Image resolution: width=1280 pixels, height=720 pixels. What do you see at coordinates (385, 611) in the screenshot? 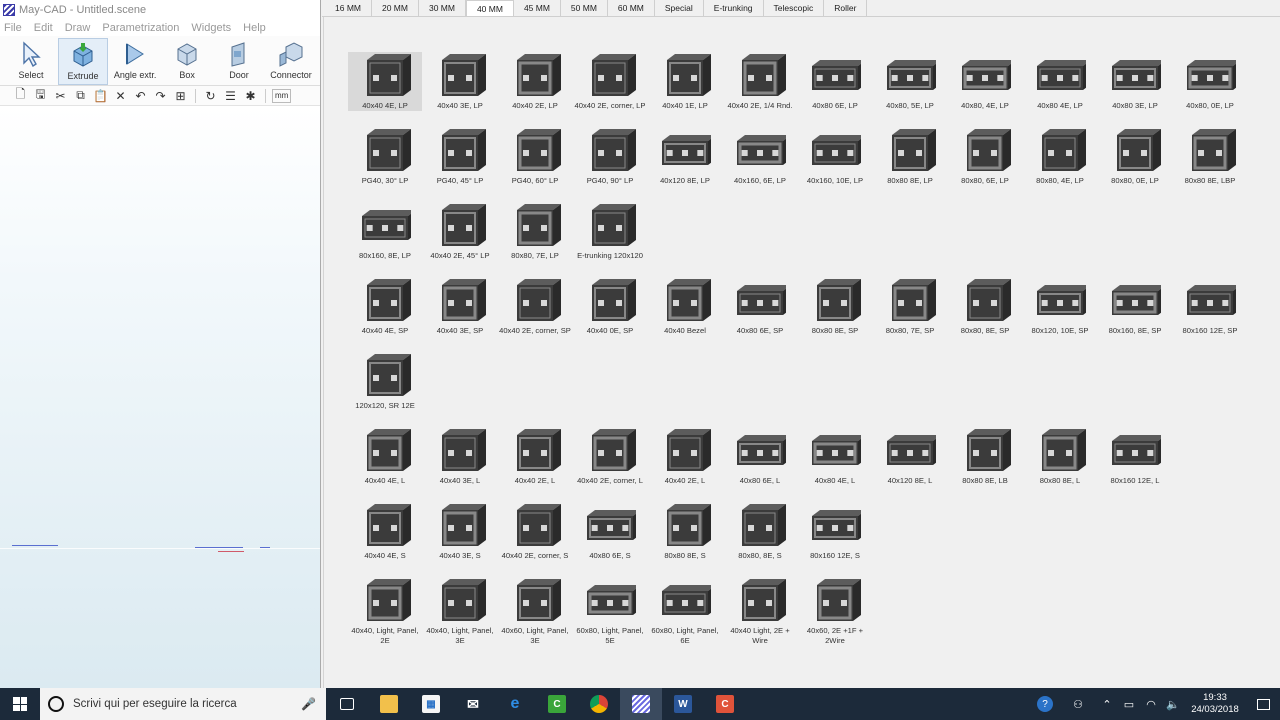
I see `profile-item: 40x40, Light, Panel, 2E` at bounding box center [385, 611].